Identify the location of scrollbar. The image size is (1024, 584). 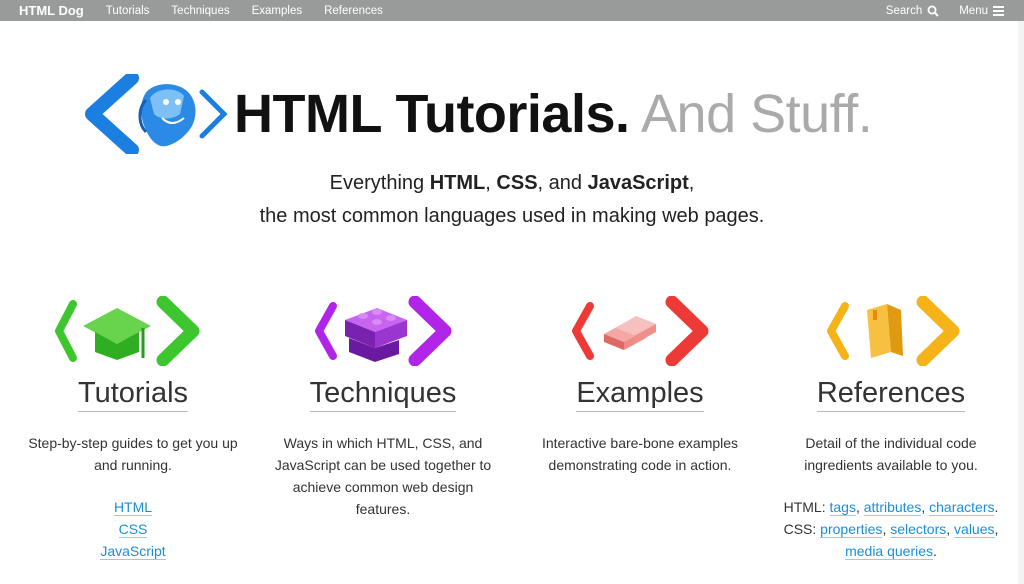
(1021, 302).